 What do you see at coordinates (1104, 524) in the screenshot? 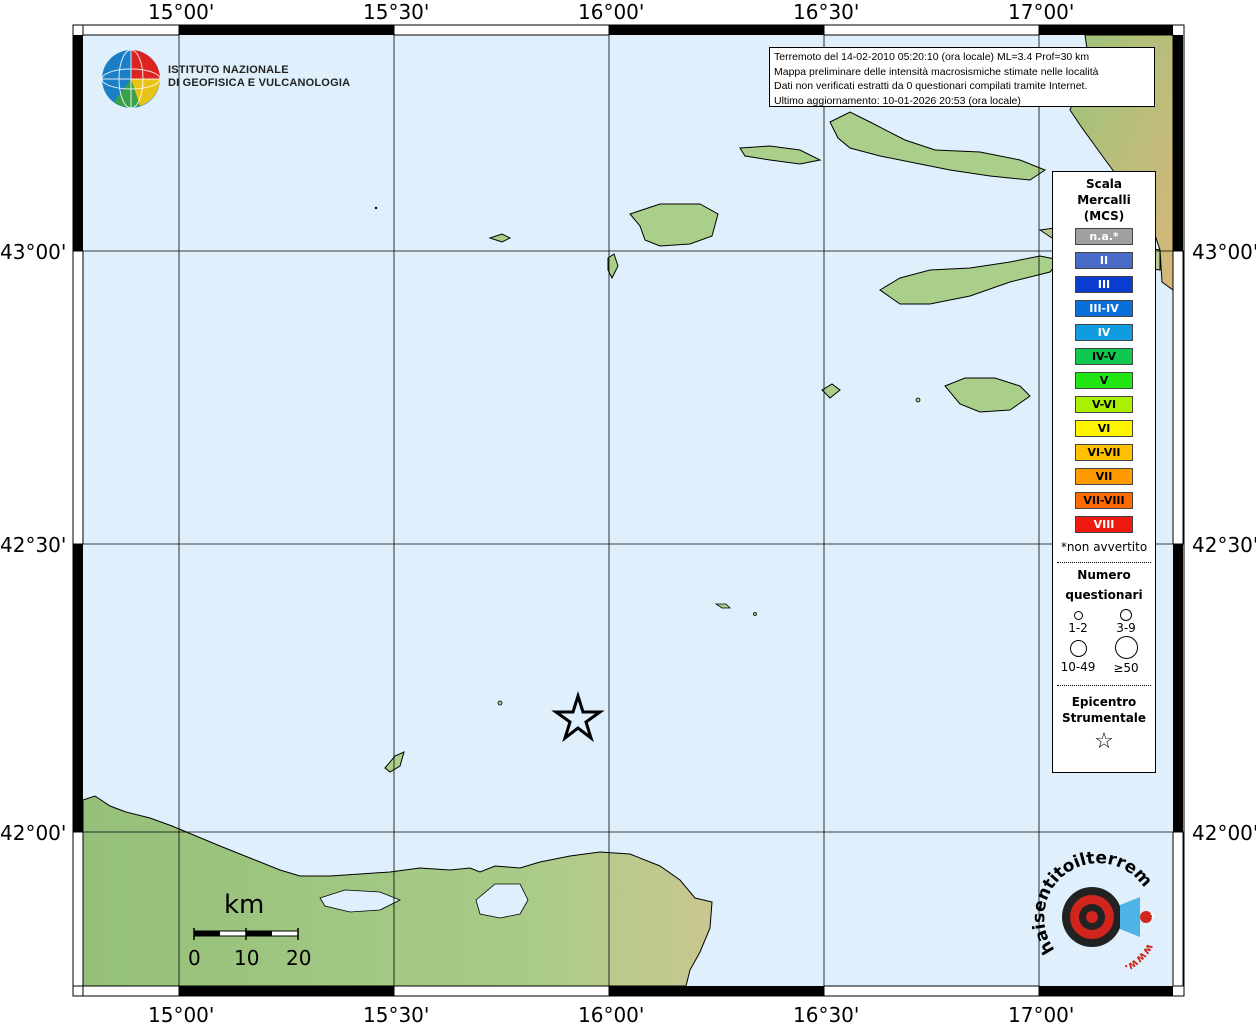
I see `intensity-swatch: VIII` at bounding box center [1104, 524].